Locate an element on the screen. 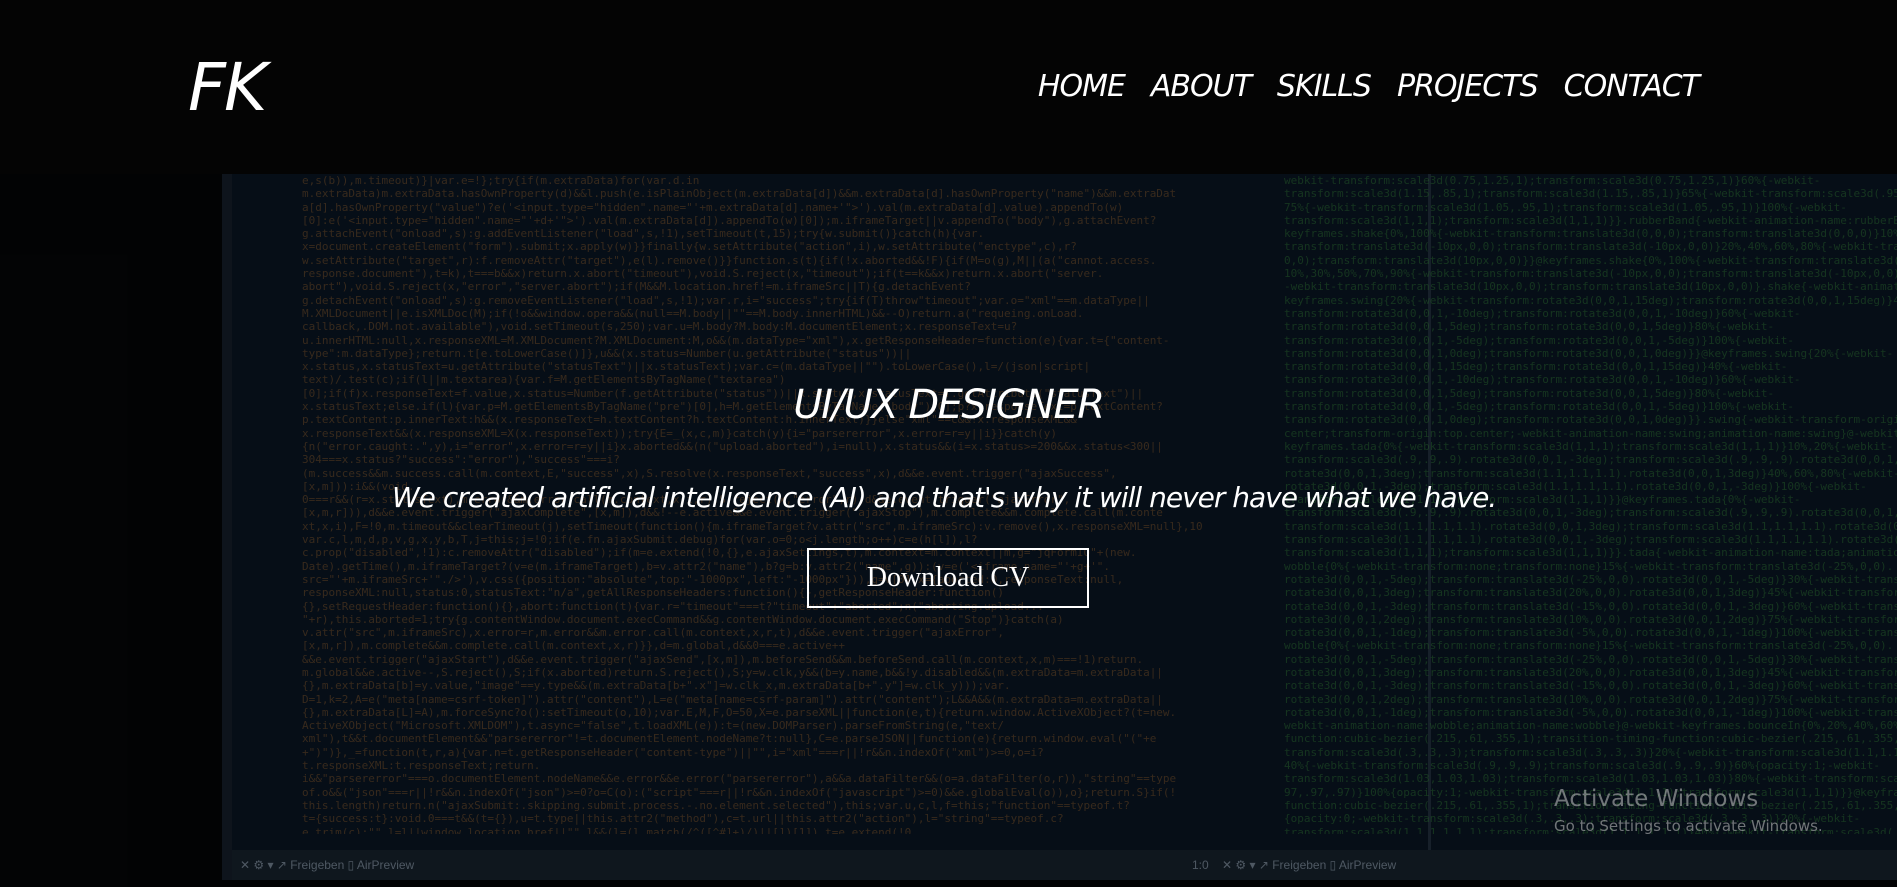 The image size is (1897, 887). nav-link-projects: PROJECTS is located at coordinates (1468, 87).